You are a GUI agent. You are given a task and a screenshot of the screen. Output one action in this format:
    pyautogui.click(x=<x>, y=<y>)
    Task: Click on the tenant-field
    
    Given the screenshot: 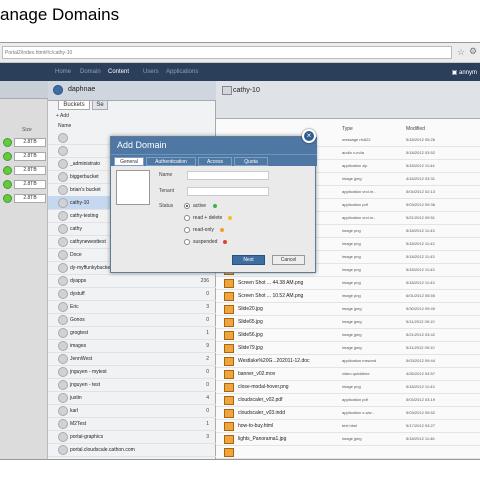 What is the action you would take?
    pyautogui.click(x=228, y=191)
    